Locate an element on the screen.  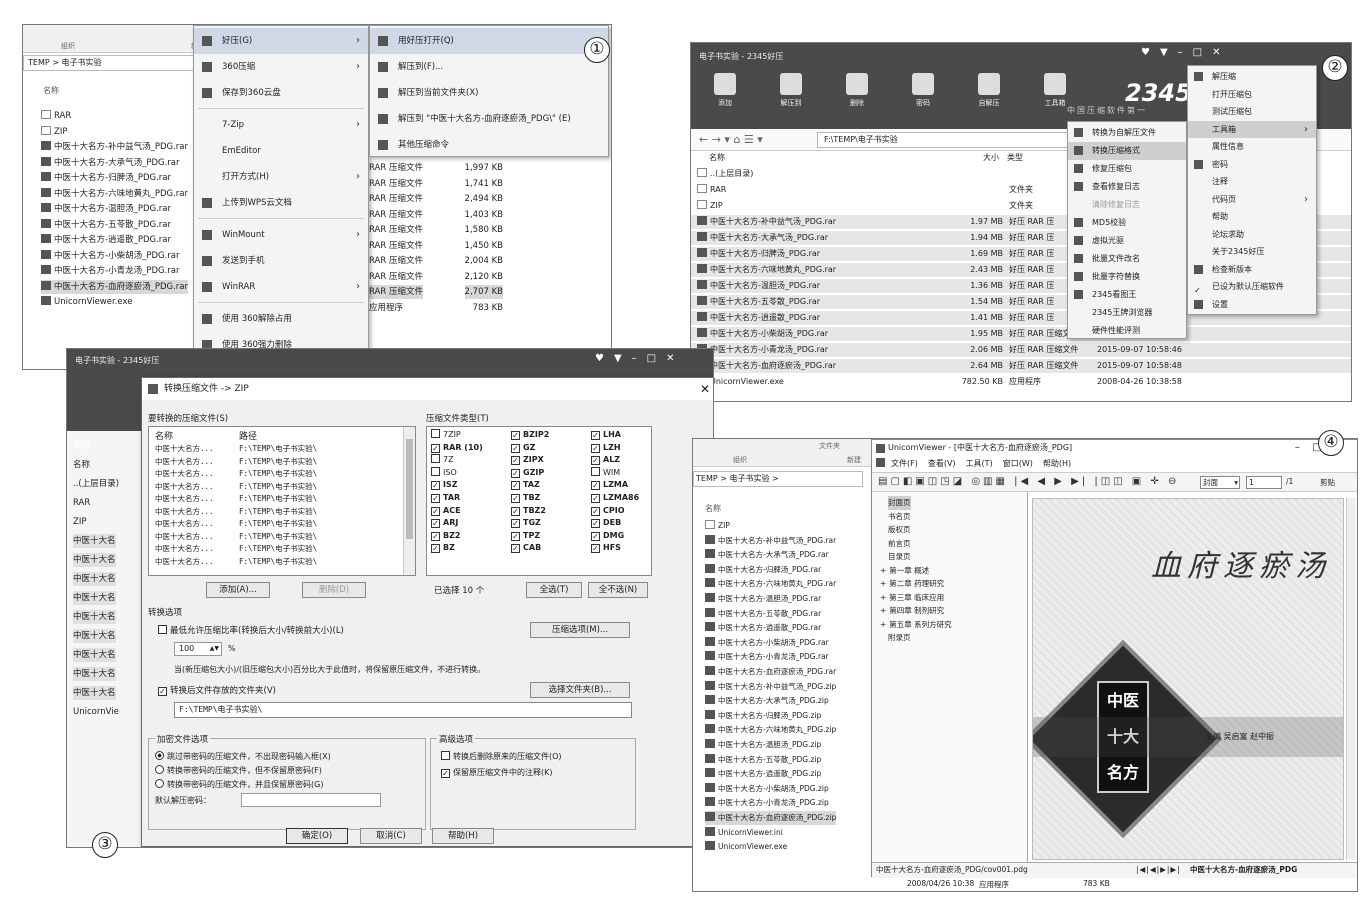
folder-checkbox: ✓ 转换后文件存放的文件夹(V) is located at coordinates (217, 690).